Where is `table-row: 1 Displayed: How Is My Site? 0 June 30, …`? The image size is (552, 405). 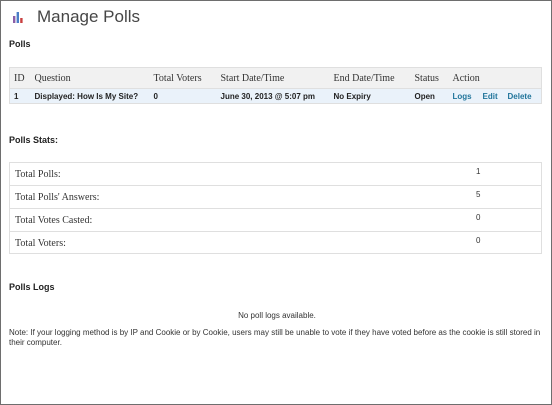 table-row: 1 Displayed: How Is My Site? 0 June 30, … is located at coordinates (275, 96).